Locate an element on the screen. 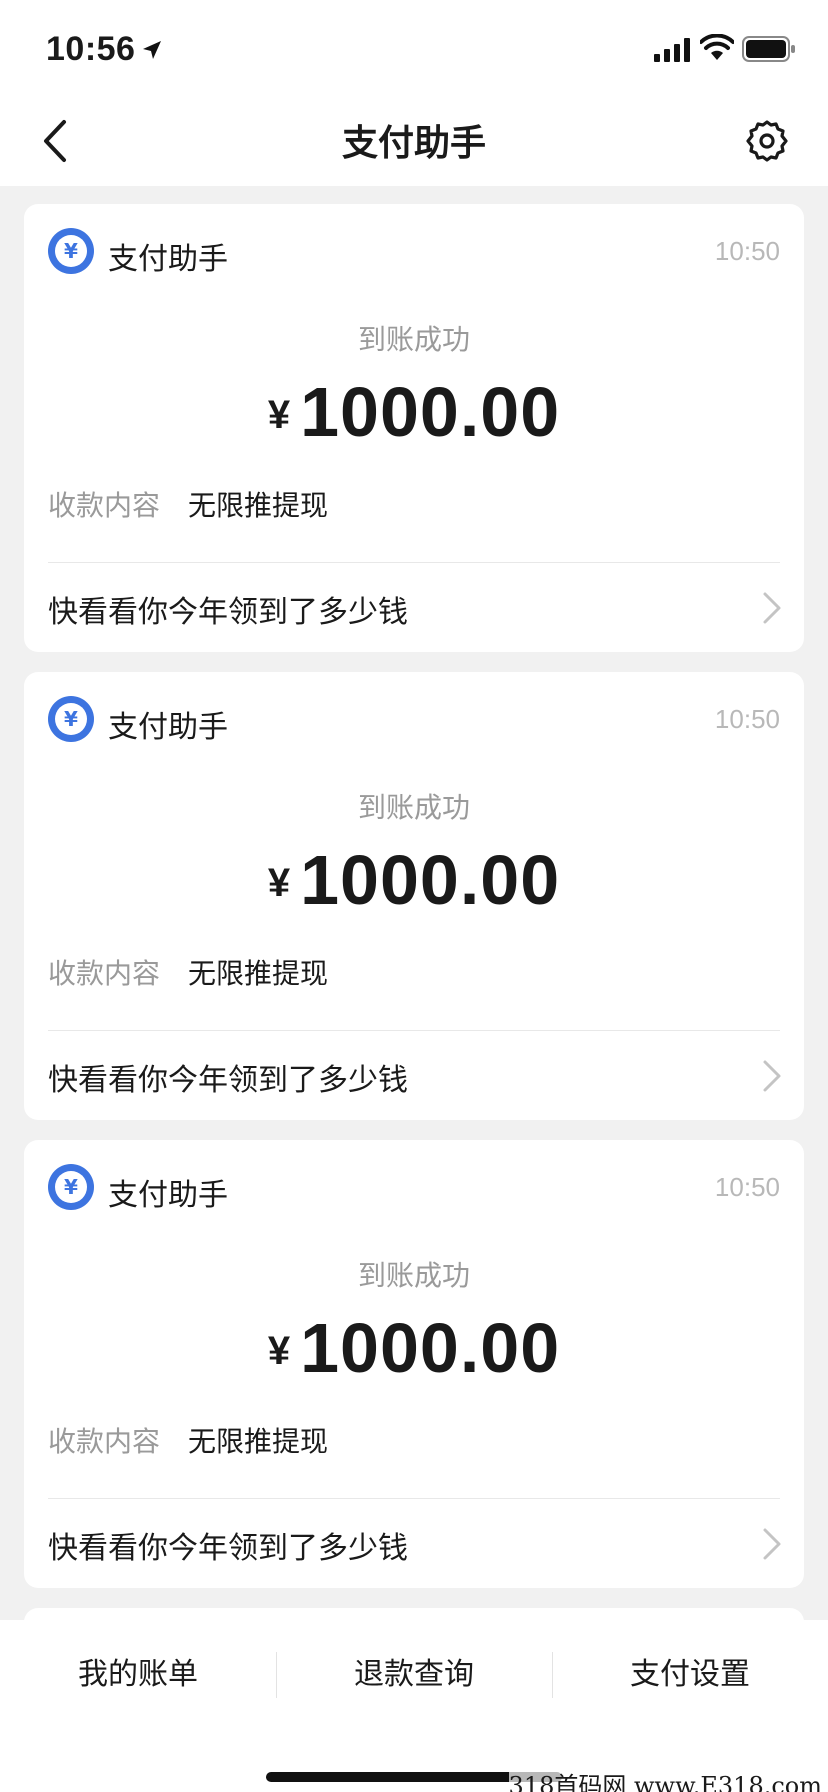 The image size is (828, 1792). nav-bar: 支付助手 is located at coordinates (414, 140).